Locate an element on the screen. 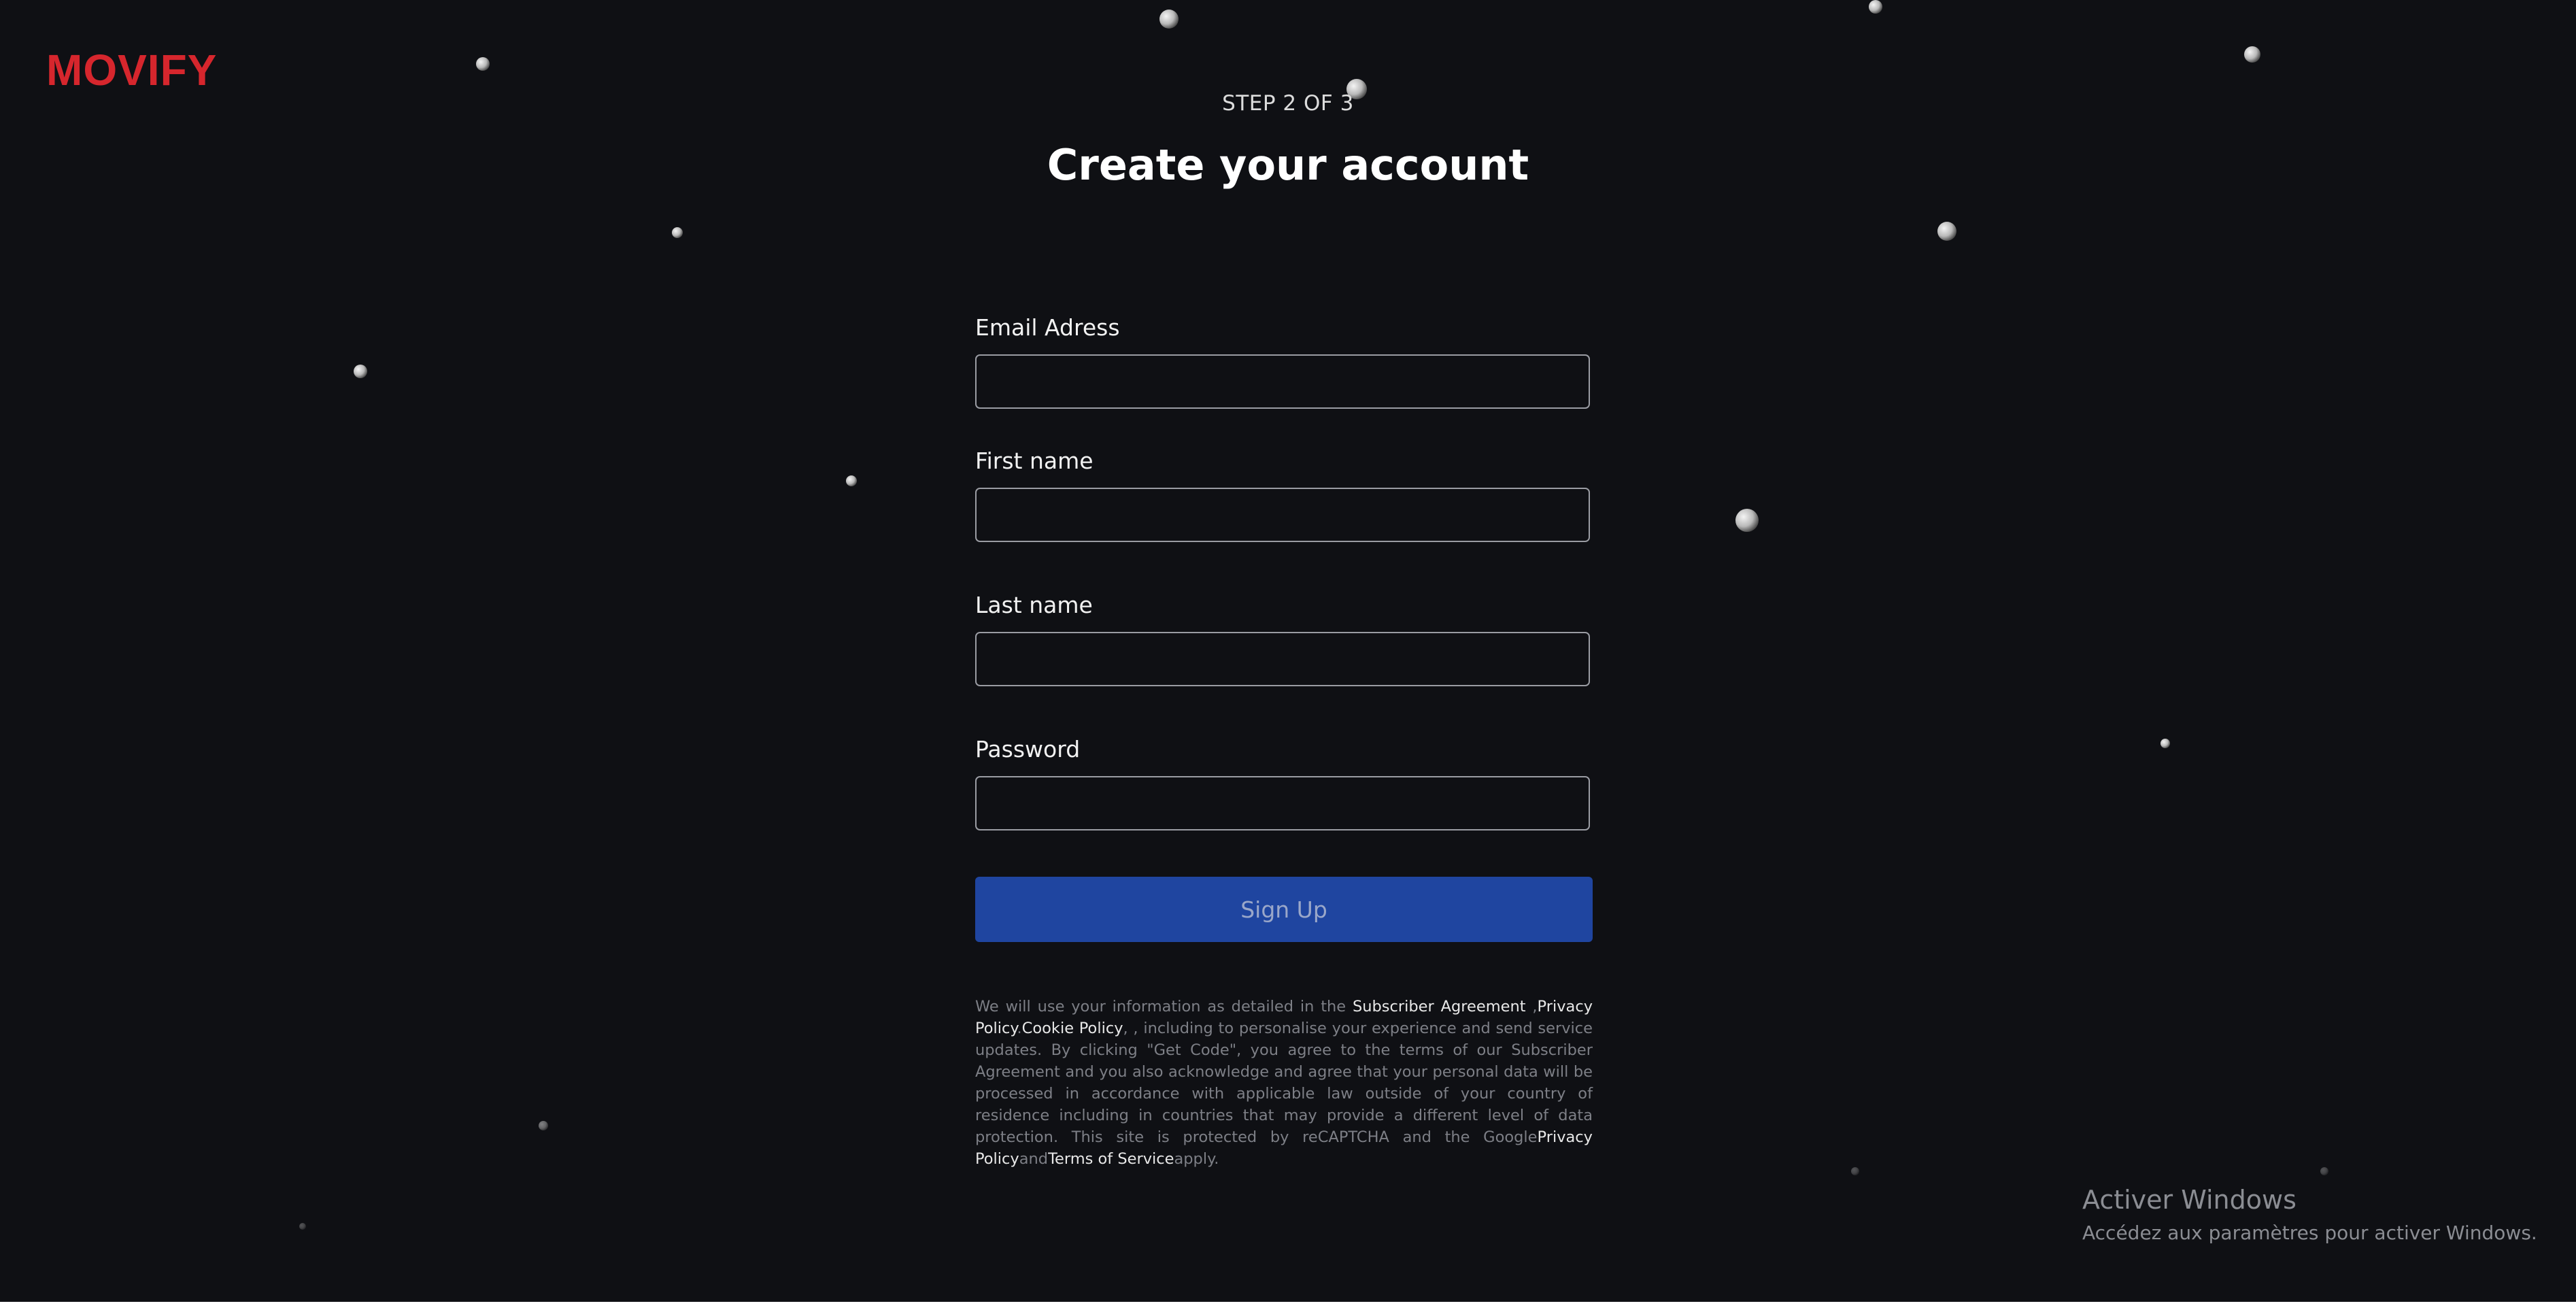 The image size is (2576, 1310). legal-text: and is located at coordinates (1034, 1159).